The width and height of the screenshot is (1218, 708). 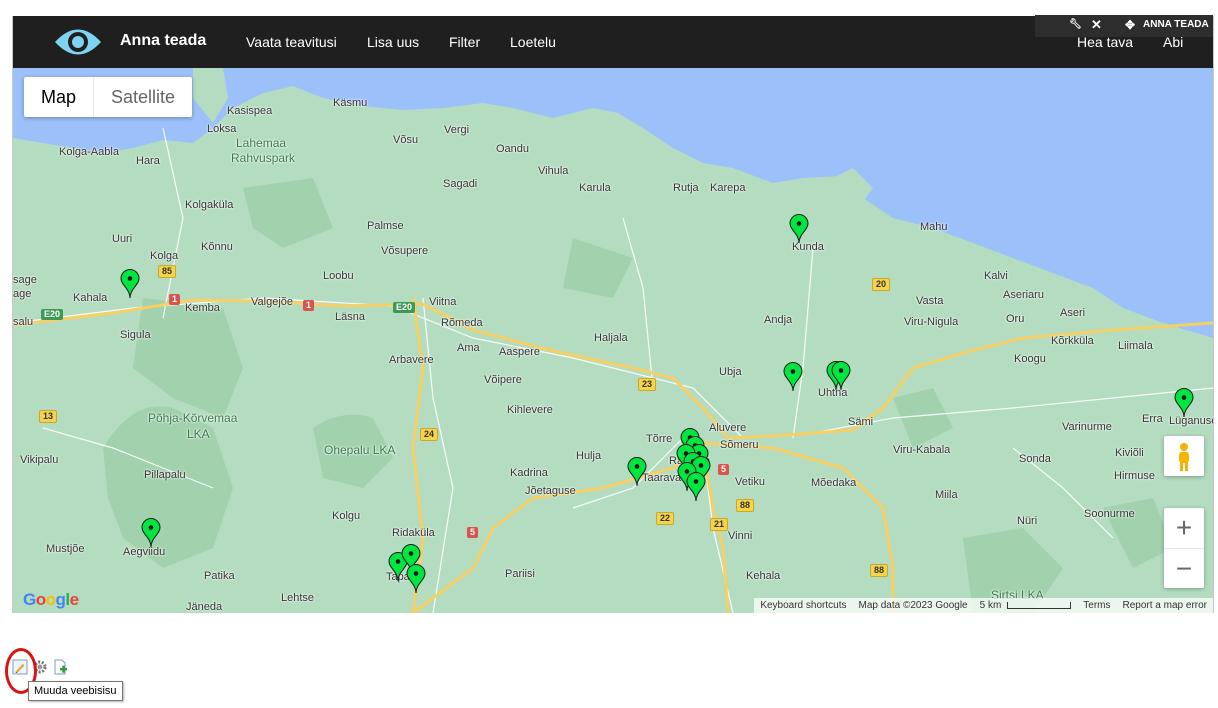 I want to click on place-label: sage, so click(x=25, y=280).